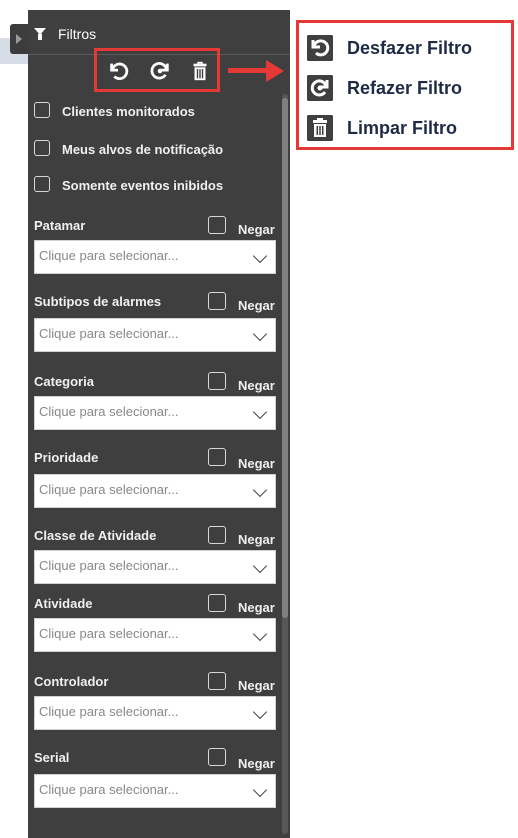  Describe the element at coordinates (275, 71) in the screenshot. I see `annotation-arrow-head` at that location.